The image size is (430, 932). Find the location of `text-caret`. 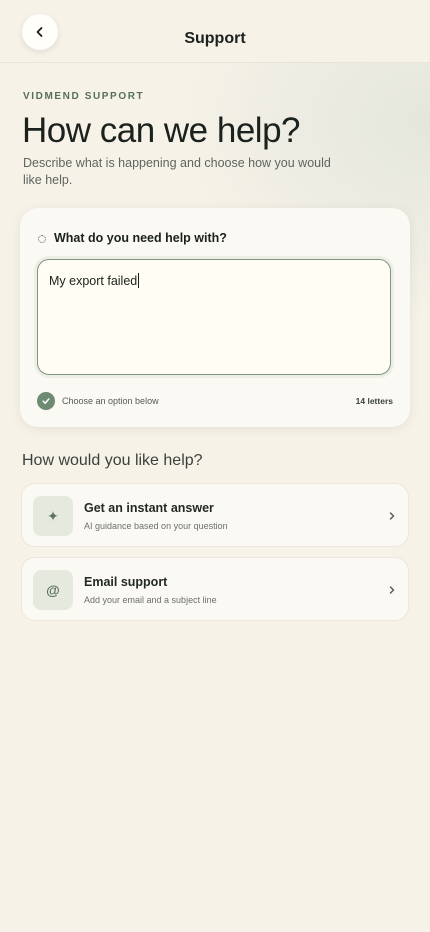

text-caret is located at coordinates (139, 280).